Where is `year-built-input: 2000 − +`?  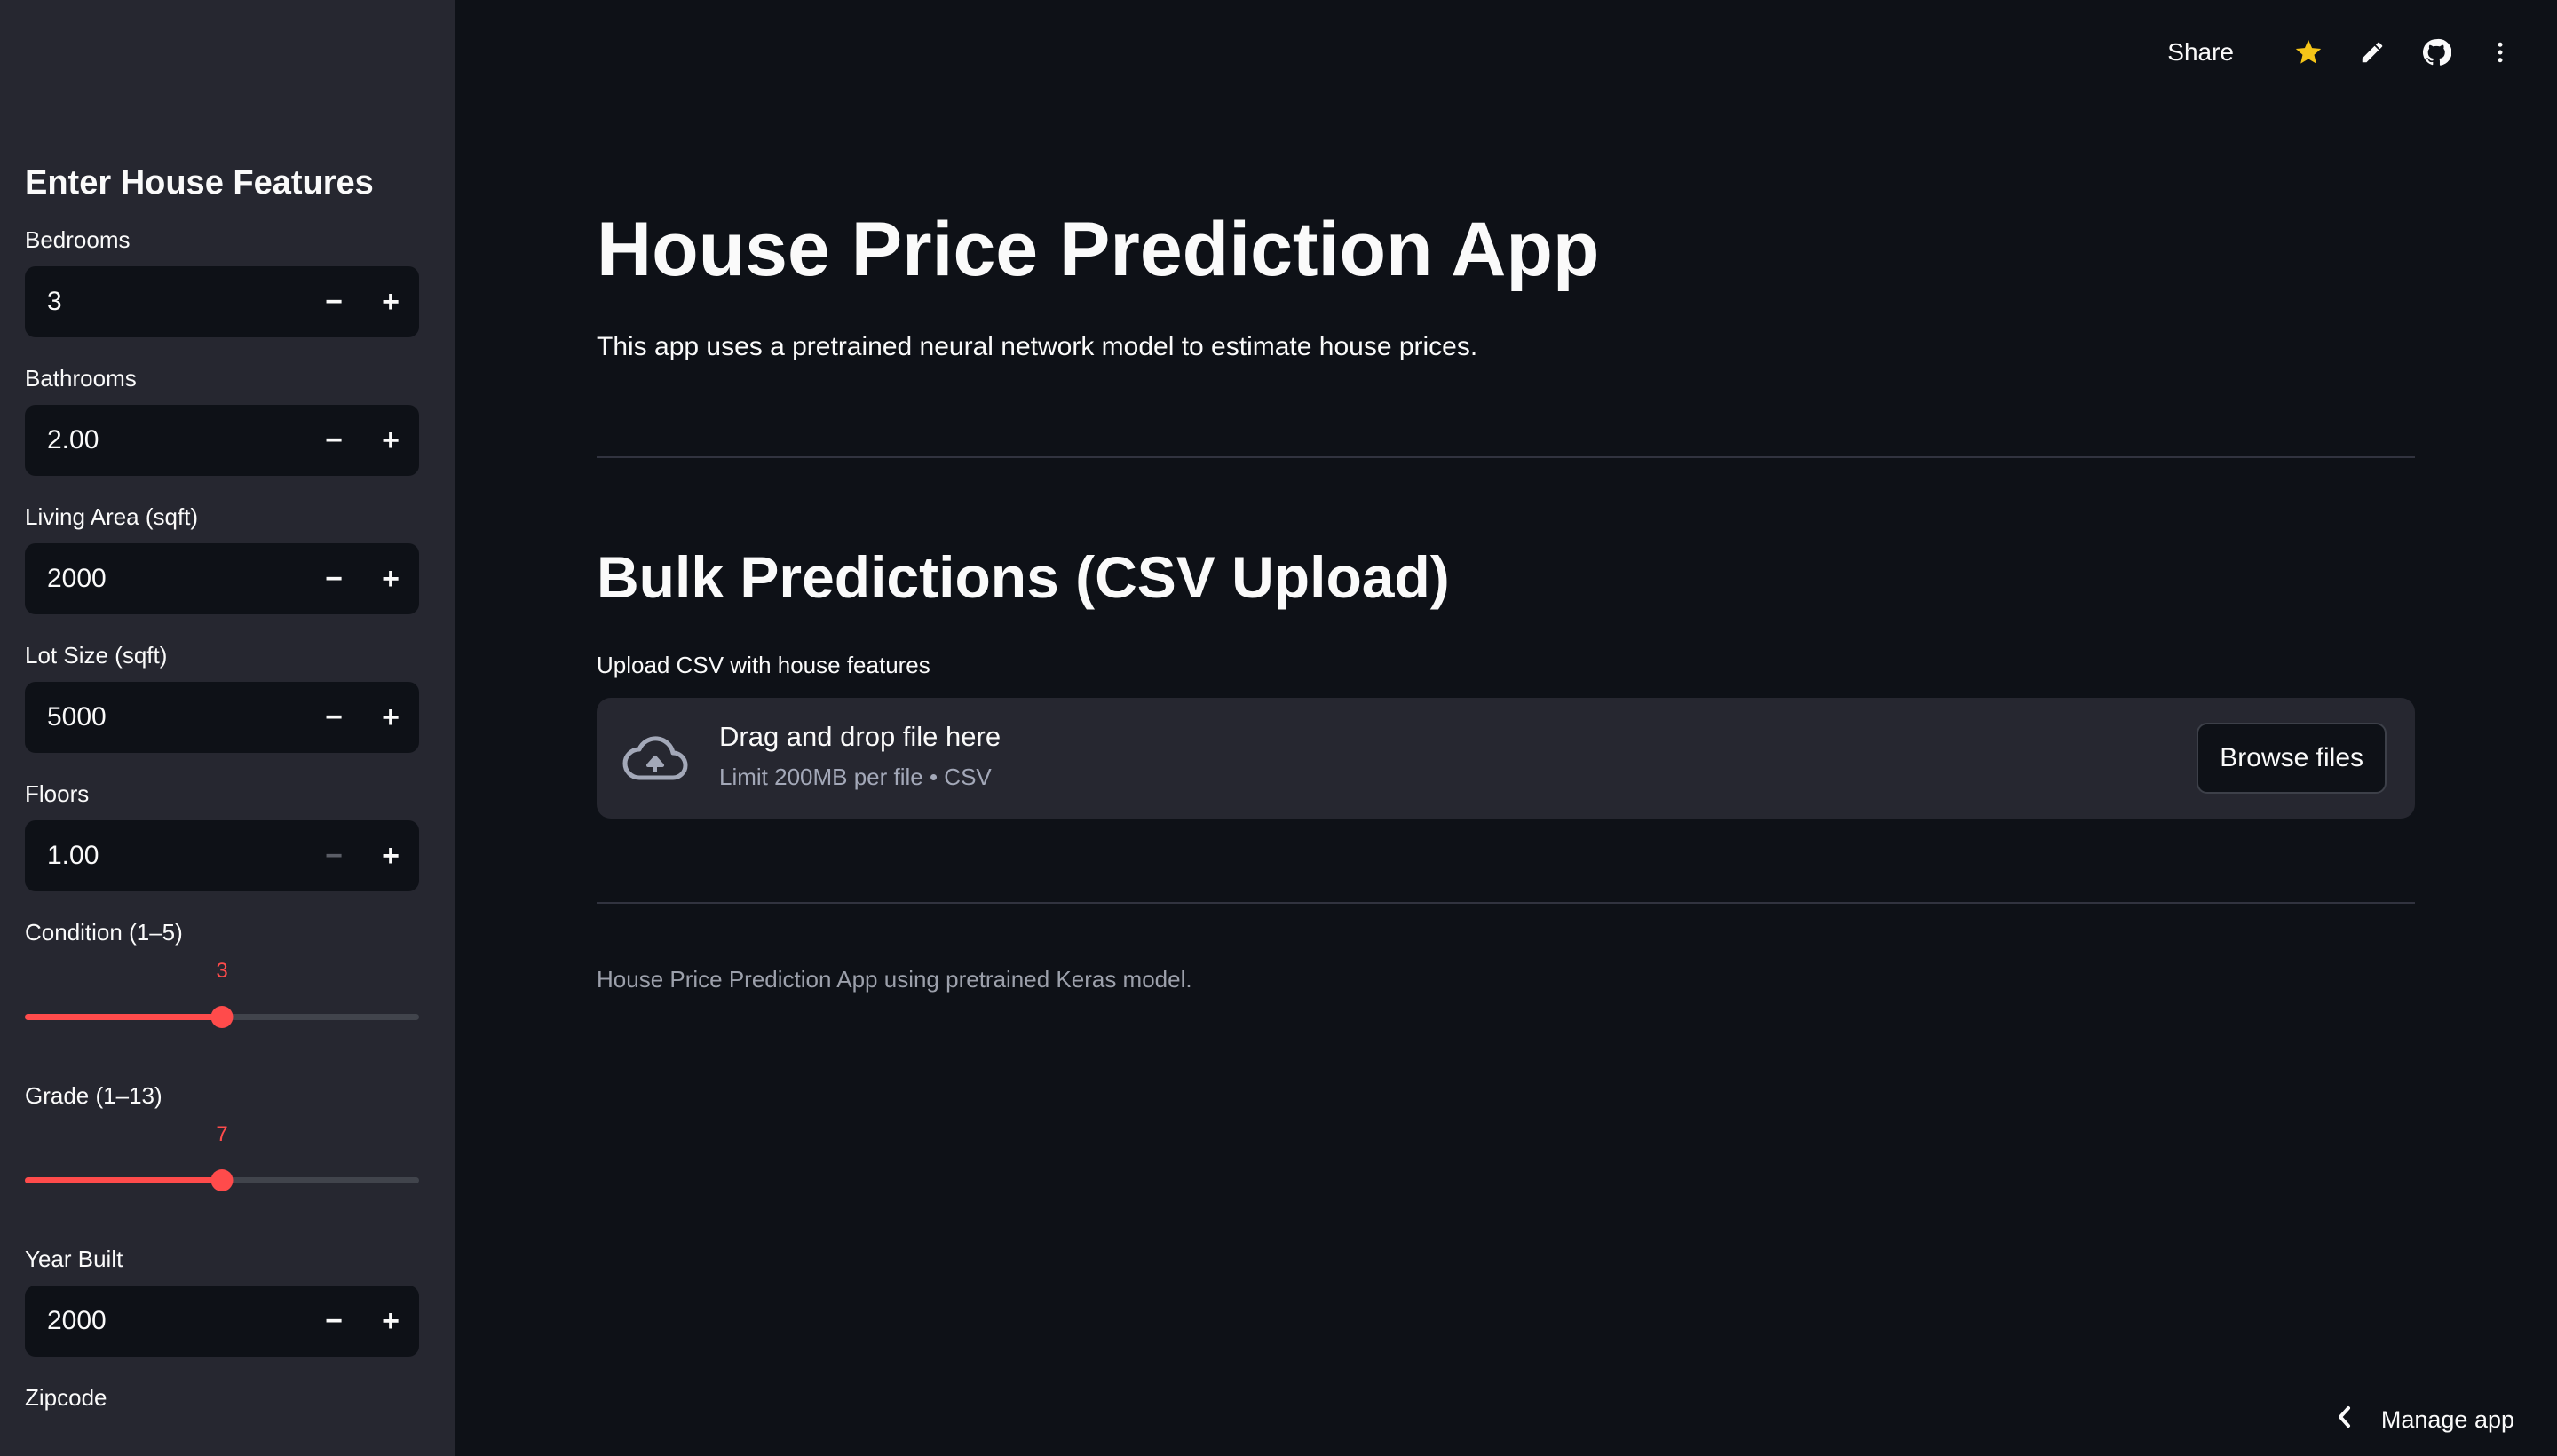
year-built-input: 2000 − + is located at coordinates (222, 1321).